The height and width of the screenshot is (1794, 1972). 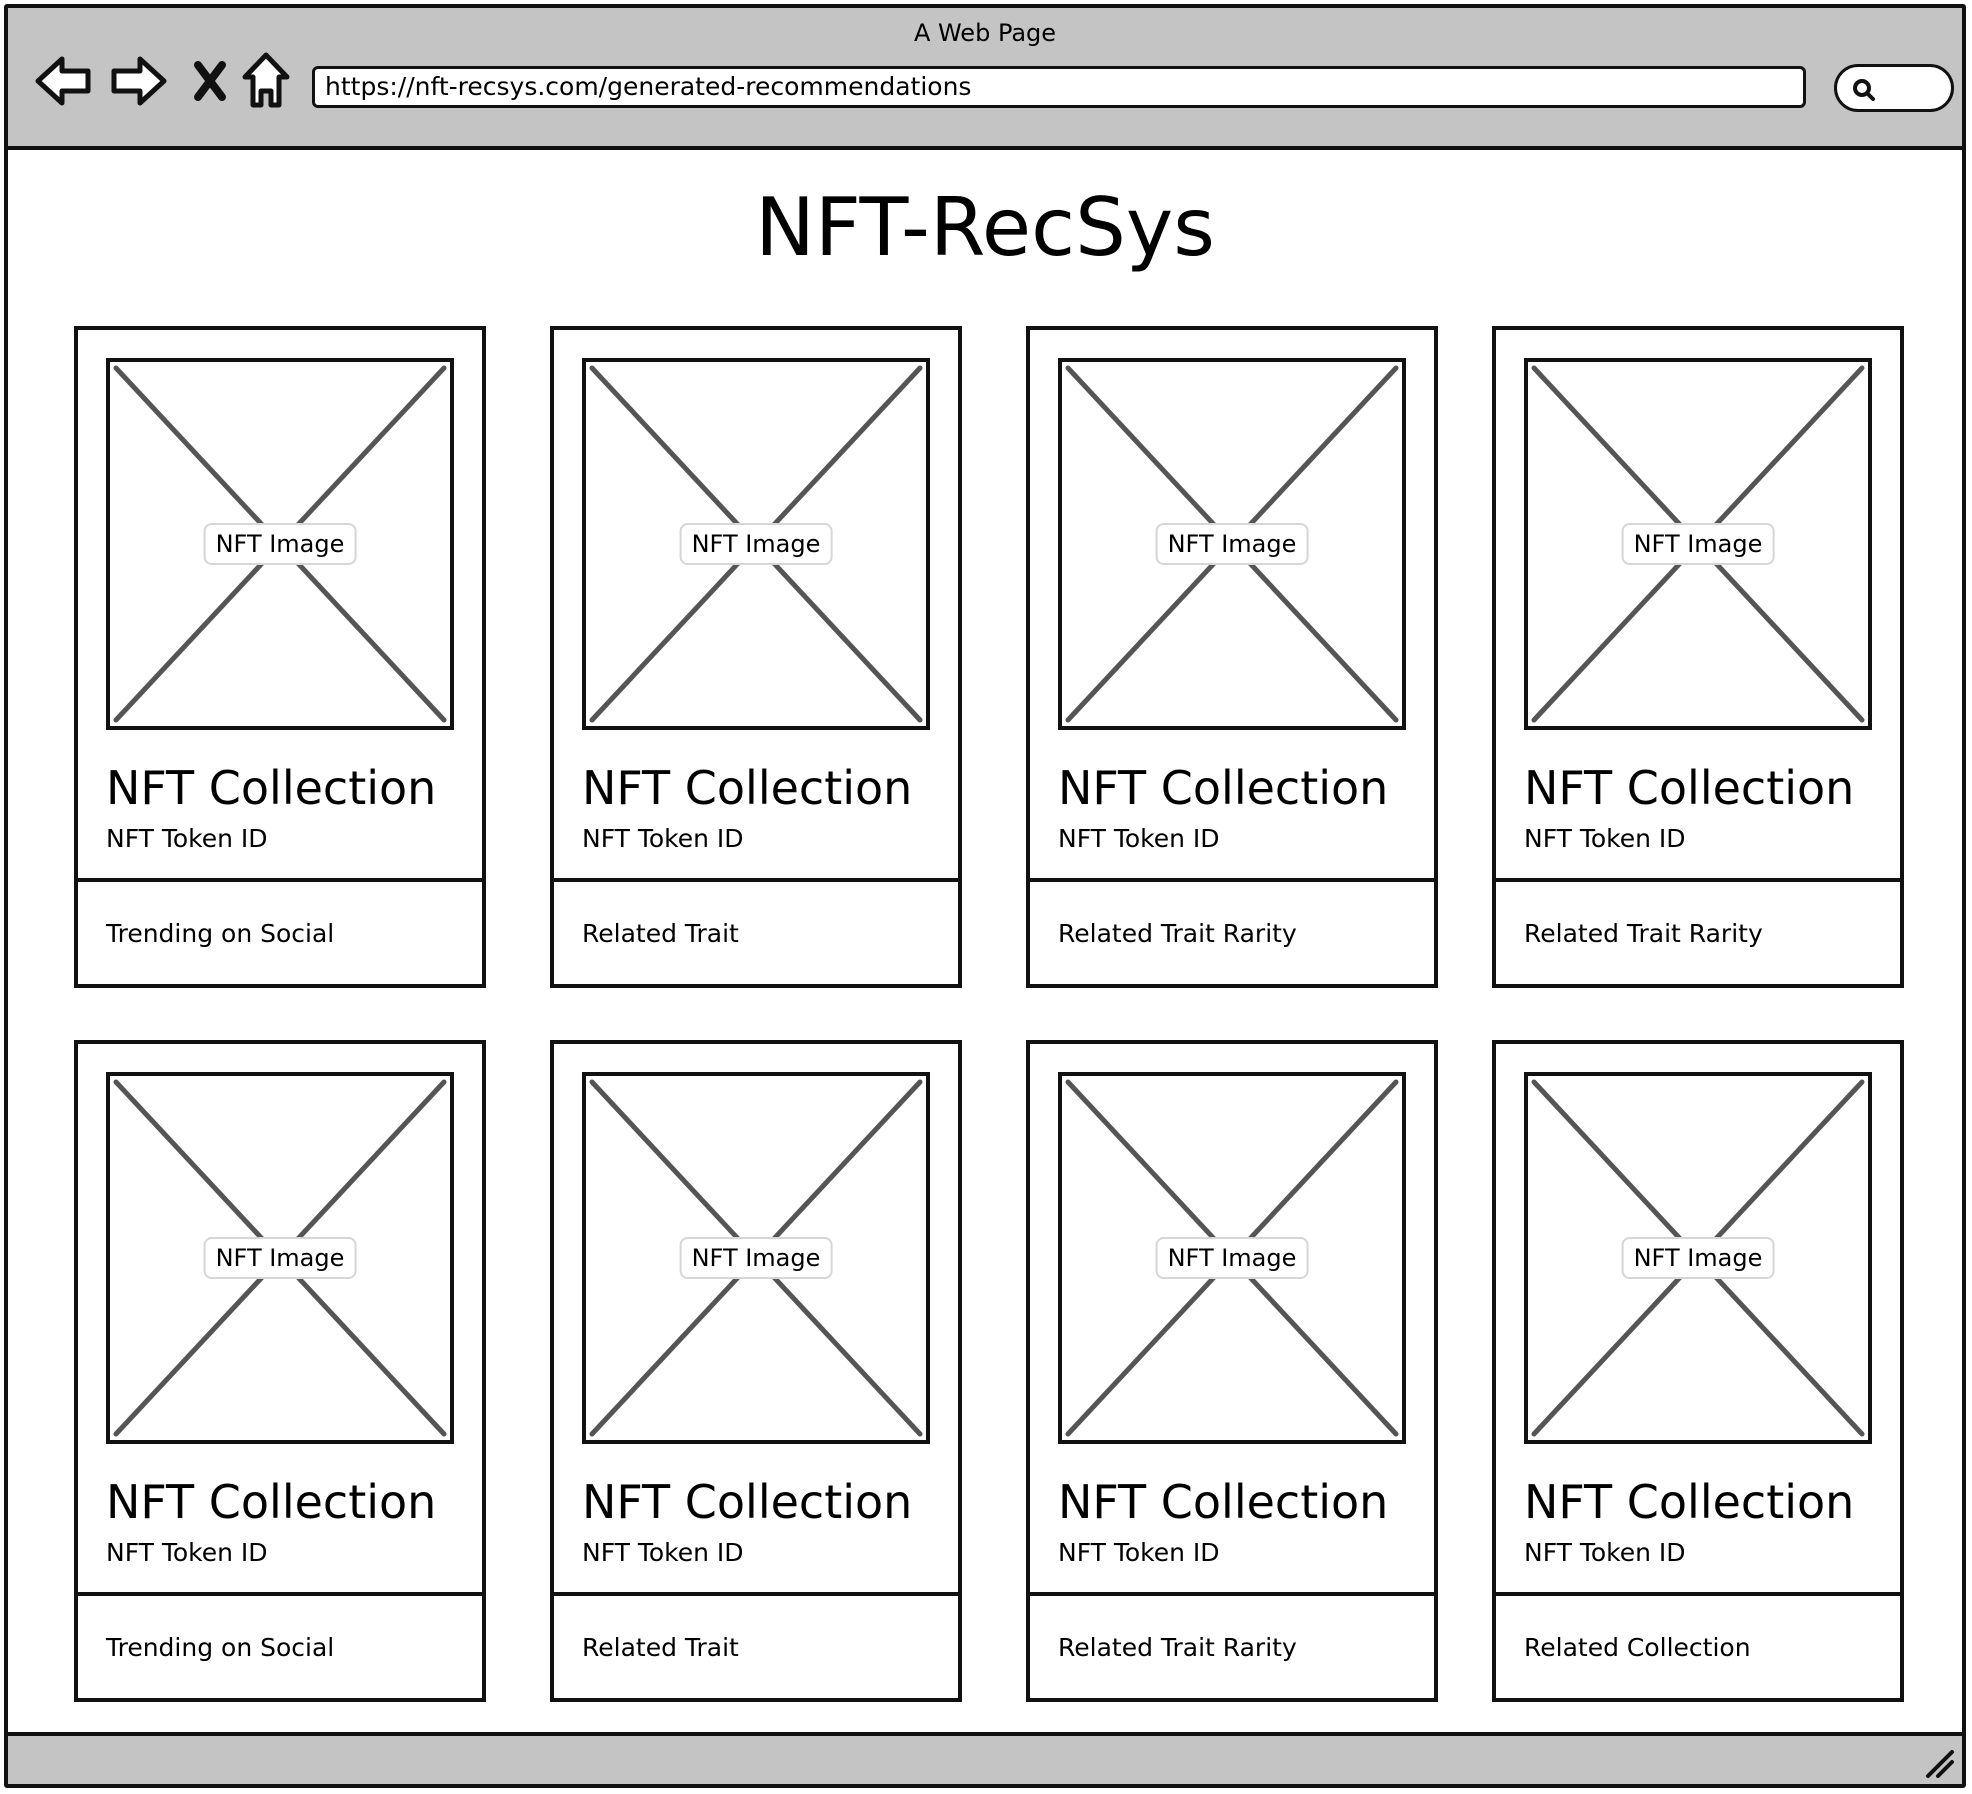 I want to click on page-title: NFT-RecSys, so click(x=985, y=227).